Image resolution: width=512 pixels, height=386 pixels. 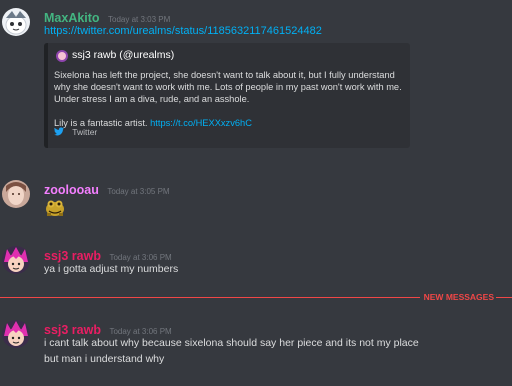 What do you see at coordinates (16, 22) in the screenshot?
I see `avatar-maxakito` at bounding box center [16, 22].